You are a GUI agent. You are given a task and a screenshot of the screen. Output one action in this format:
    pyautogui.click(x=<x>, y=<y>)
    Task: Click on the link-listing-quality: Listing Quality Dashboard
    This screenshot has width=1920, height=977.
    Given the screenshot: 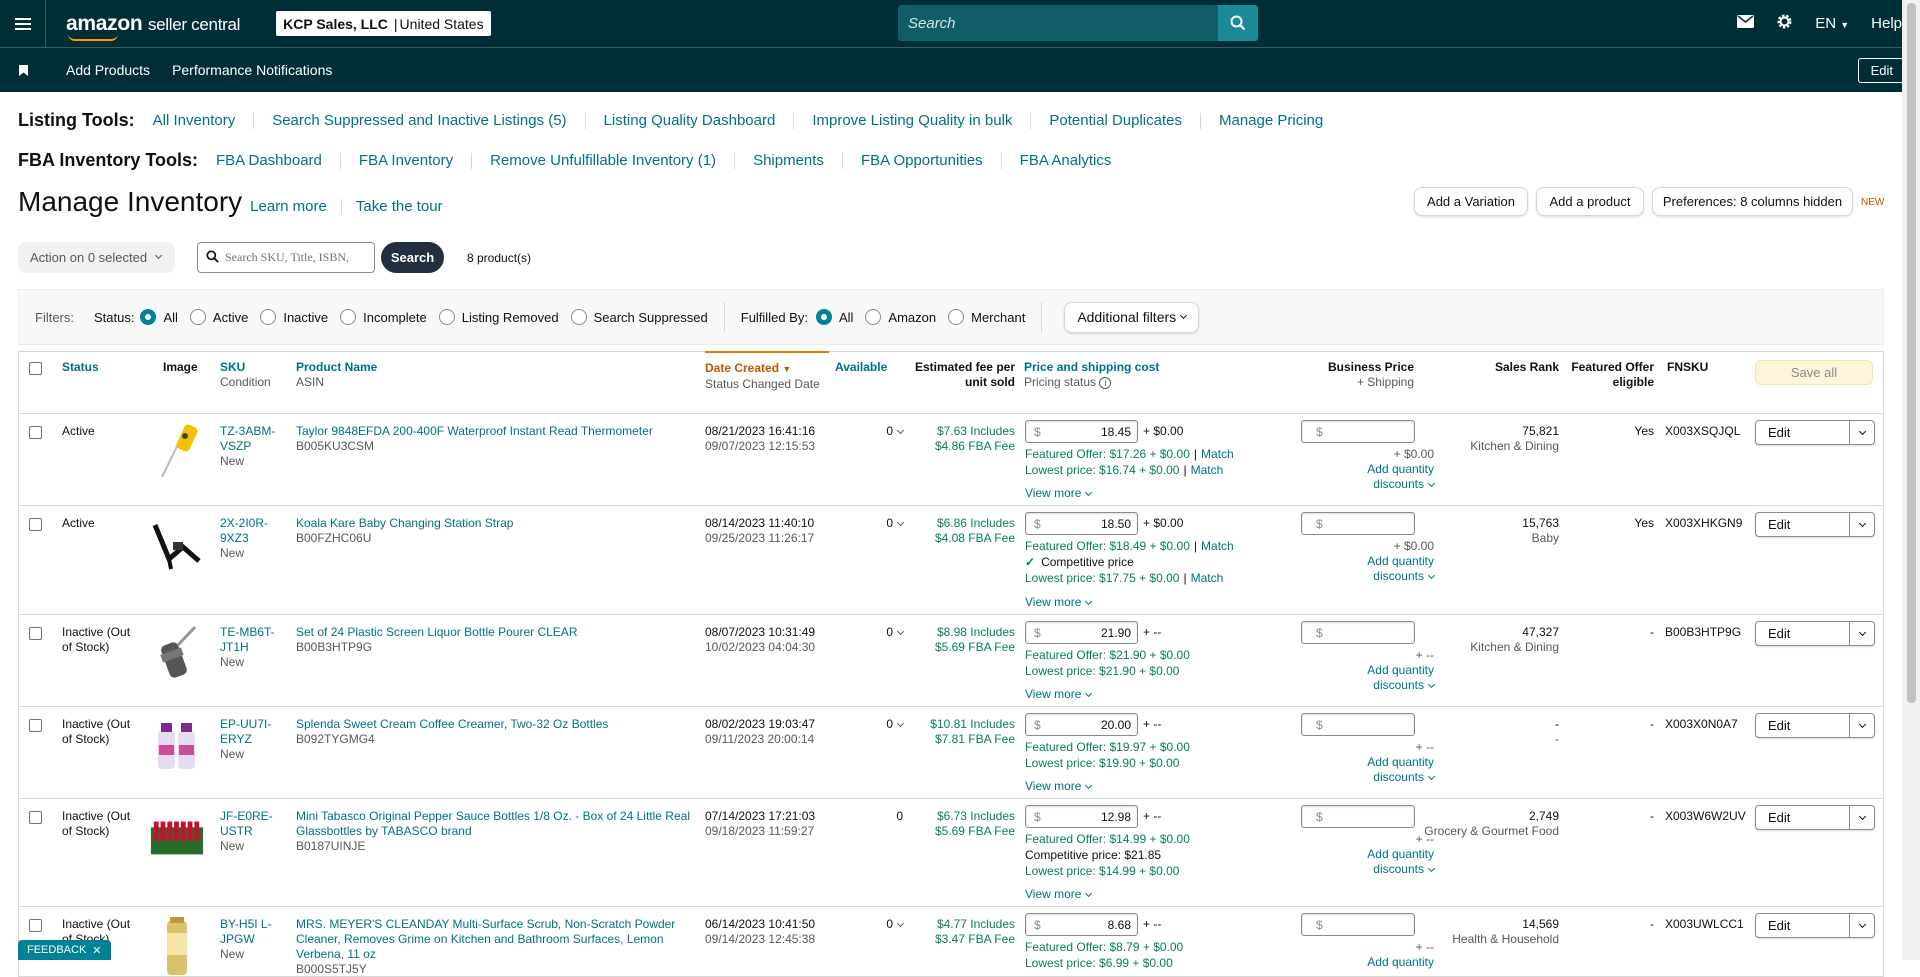 What is the action you would take?
    pyautogui.click(x=690, y=120)
    